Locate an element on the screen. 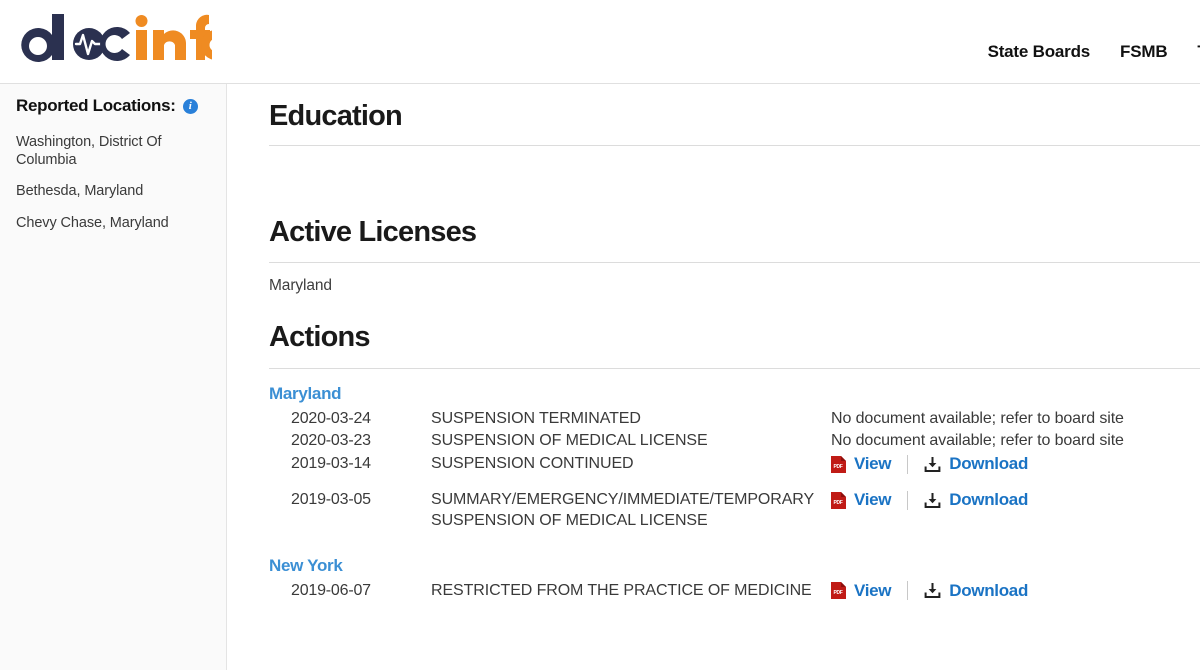 This screenshot has width=1200, height=670. reported-locations-title: Reported Locations: i is located at coordinates (113, 106).